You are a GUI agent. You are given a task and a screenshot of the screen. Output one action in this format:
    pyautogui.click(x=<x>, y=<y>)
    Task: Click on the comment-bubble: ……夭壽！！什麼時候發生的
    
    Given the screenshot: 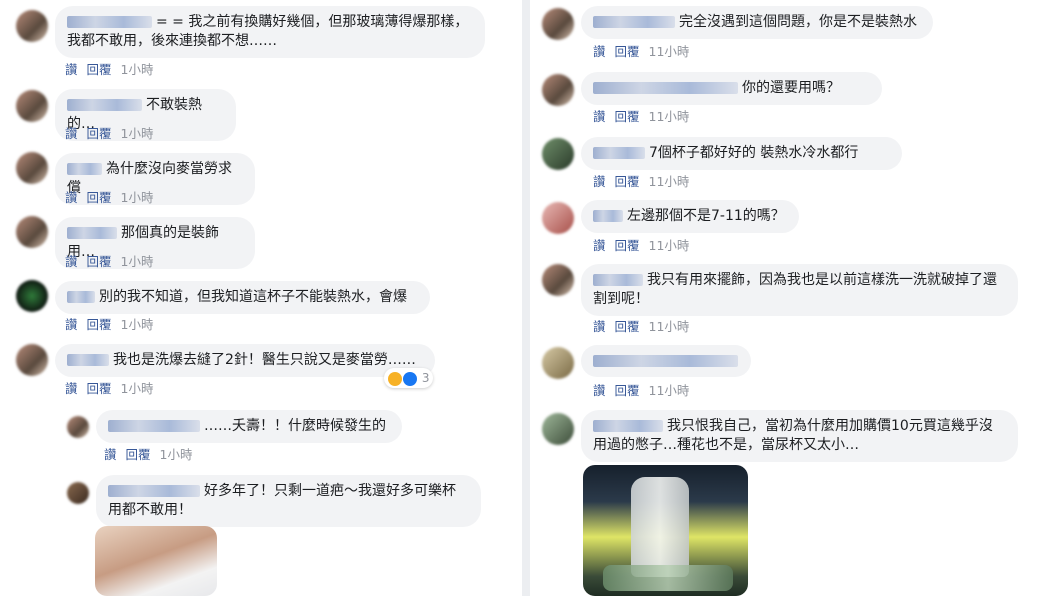 What is the action you would take?
    pyautogui.click(x=249, y=426)
    